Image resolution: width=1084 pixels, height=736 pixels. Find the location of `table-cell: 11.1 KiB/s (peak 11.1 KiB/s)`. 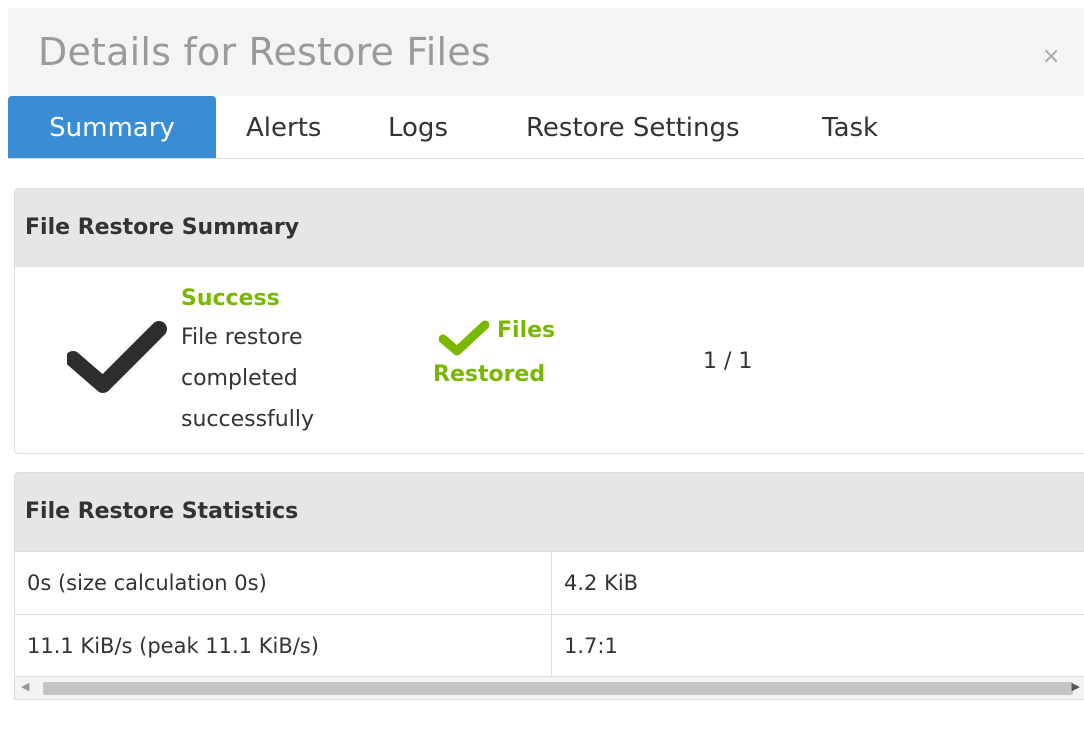

table-cell: 11.1 KiB/s (peak 11.1 KiB/s) is located at coordinates (283, 645).